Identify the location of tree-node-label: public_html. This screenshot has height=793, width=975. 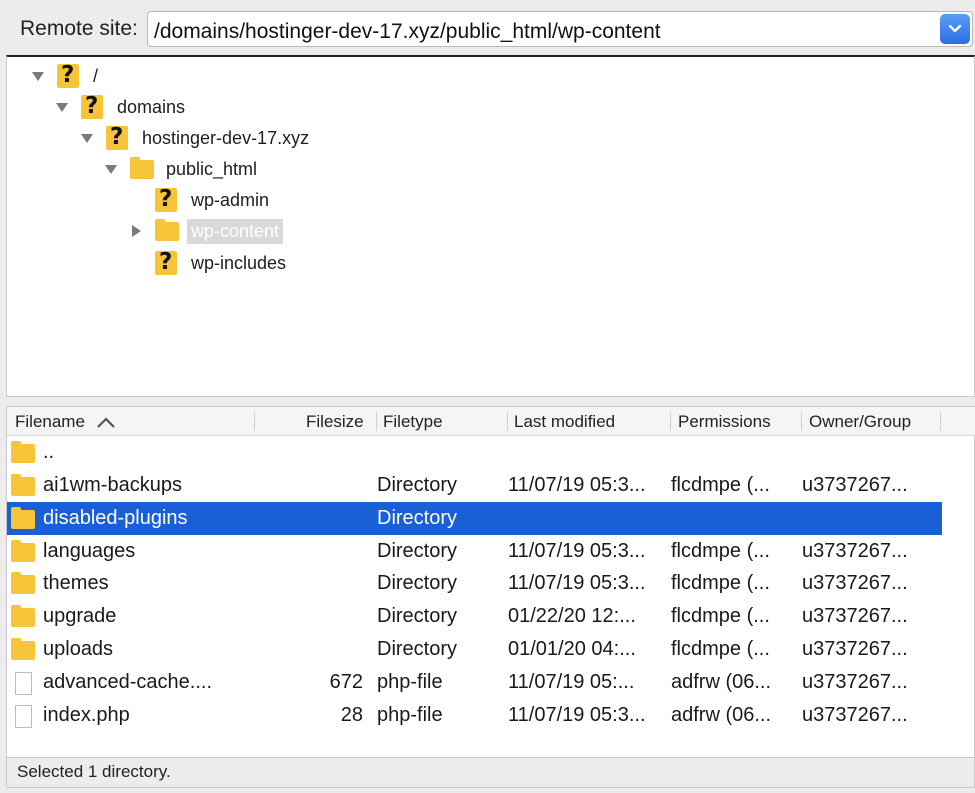
(212, 168).